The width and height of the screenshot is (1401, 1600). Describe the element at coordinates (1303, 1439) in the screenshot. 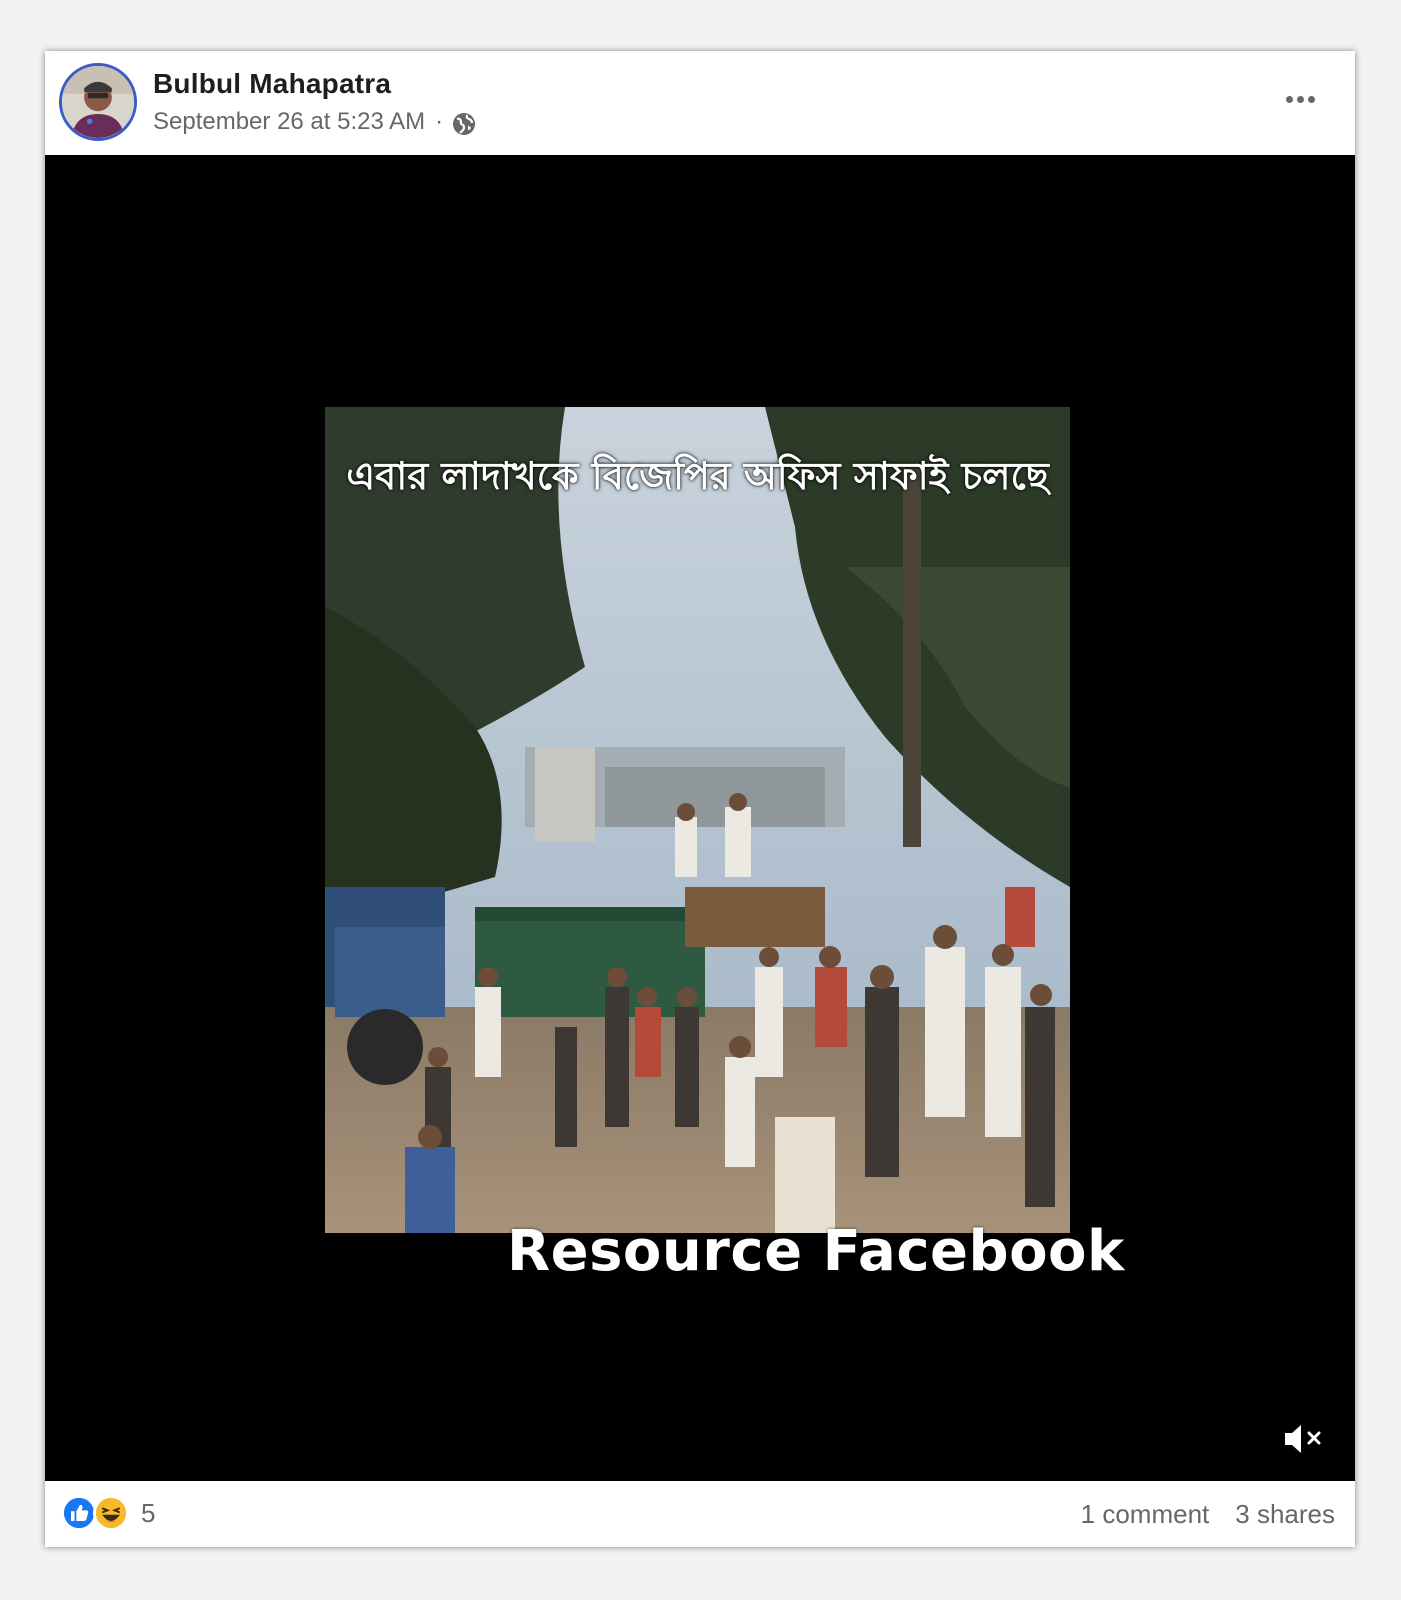

I see `volume-muted-icon` at that location.